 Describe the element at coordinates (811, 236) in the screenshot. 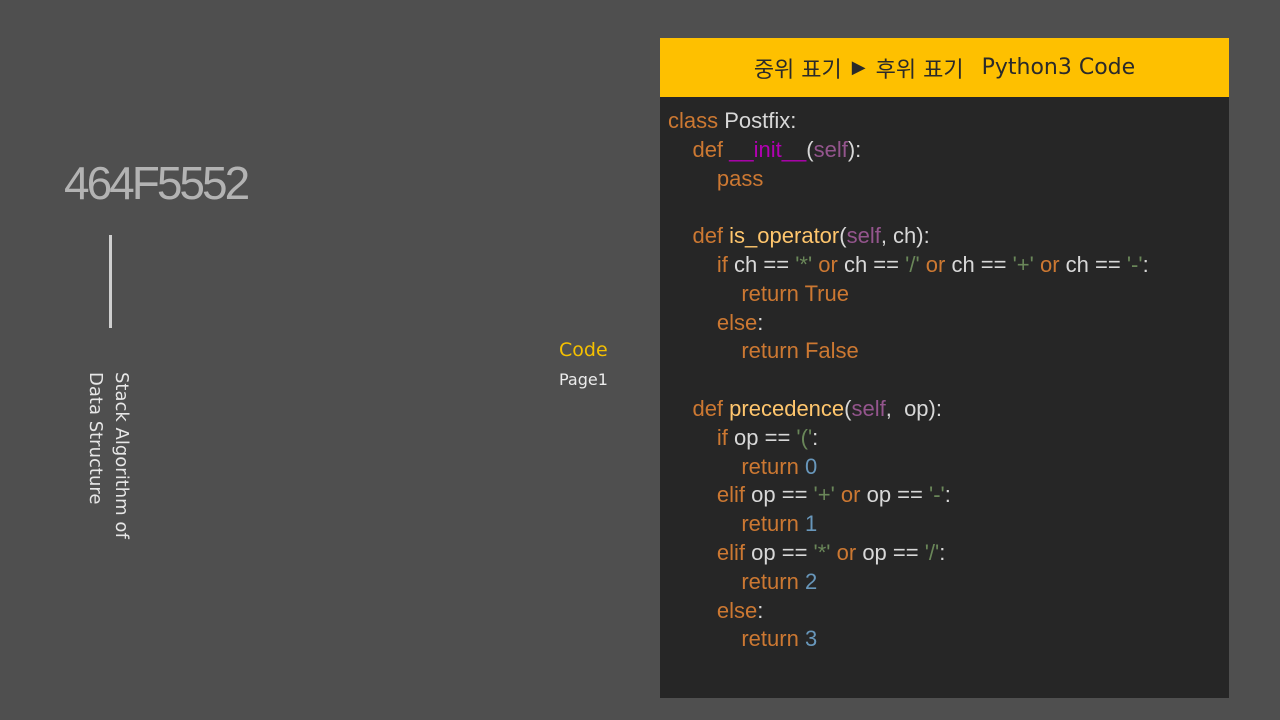

I see `code-line: def is_operator(self, ch):` at that location.